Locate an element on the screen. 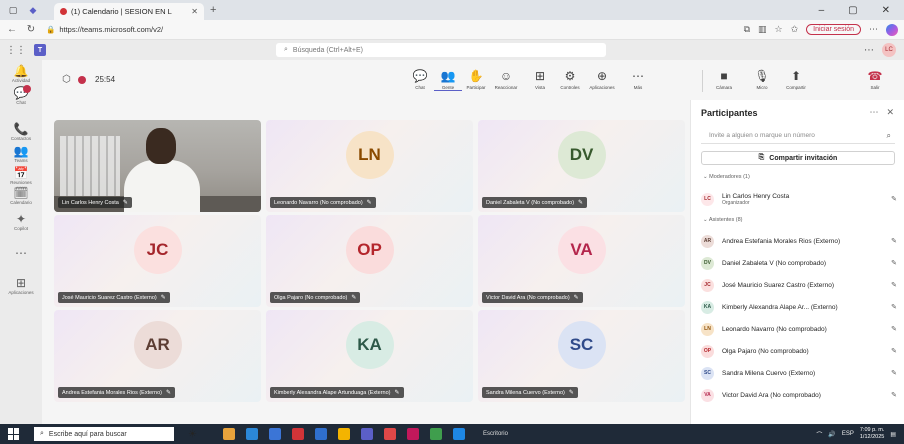 Image resolution: width=904 pixels, height=444 pixels. signin-button: Iniciar sesión is located at coordinates (833, 29).